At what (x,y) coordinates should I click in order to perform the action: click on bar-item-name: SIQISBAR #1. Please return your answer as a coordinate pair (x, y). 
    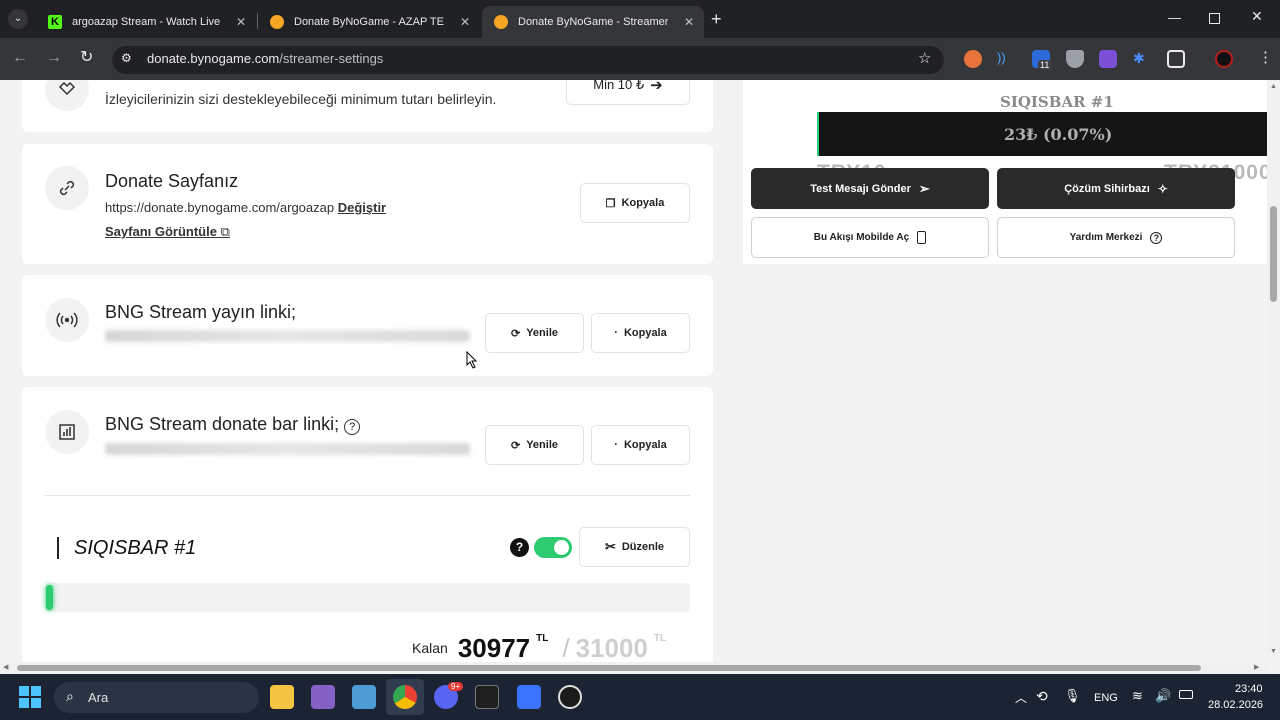
    Looking at the image, I should click on (135, 548).